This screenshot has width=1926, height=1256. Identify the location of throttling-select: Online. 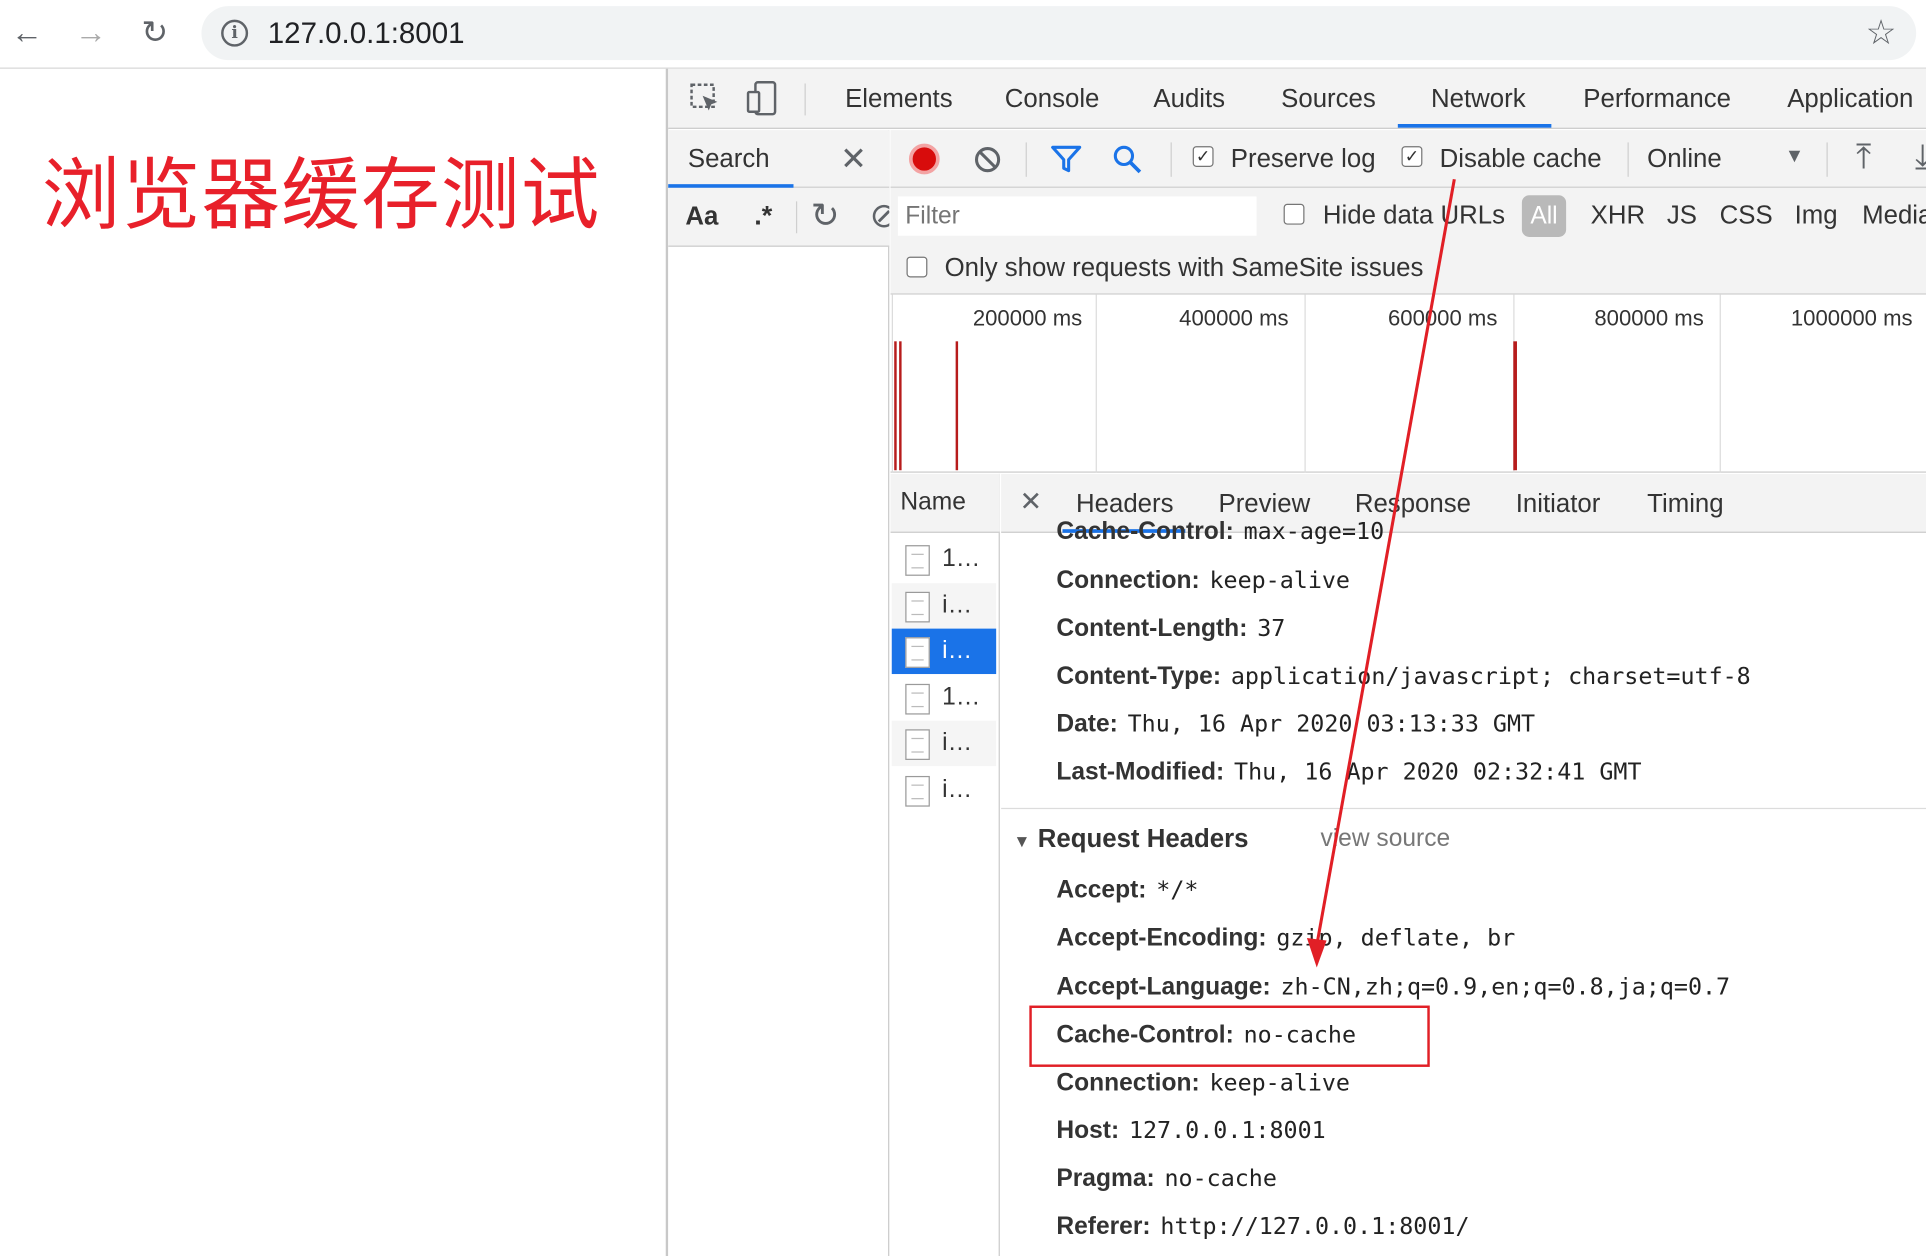
(1684, 159).